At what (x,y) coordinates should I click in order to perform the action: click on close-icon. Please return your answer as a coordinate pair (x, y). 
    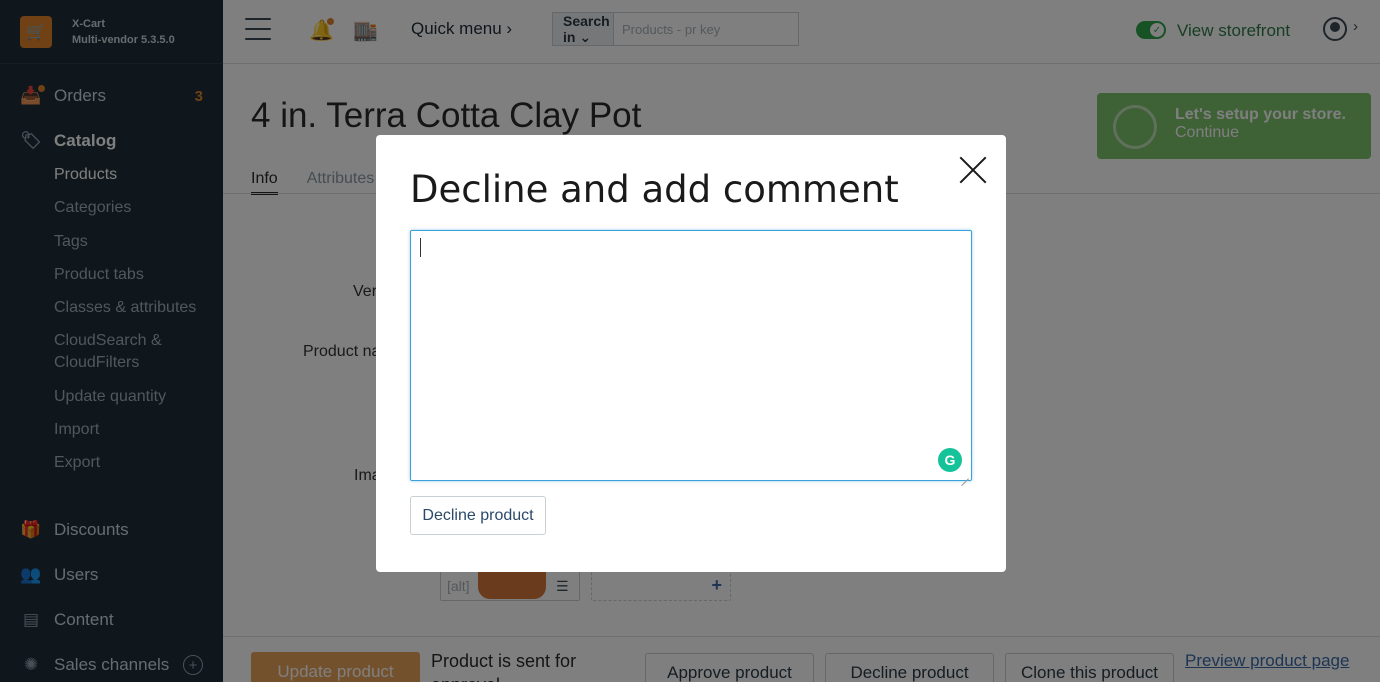
    Looking at the image, I should click on (973, 170).